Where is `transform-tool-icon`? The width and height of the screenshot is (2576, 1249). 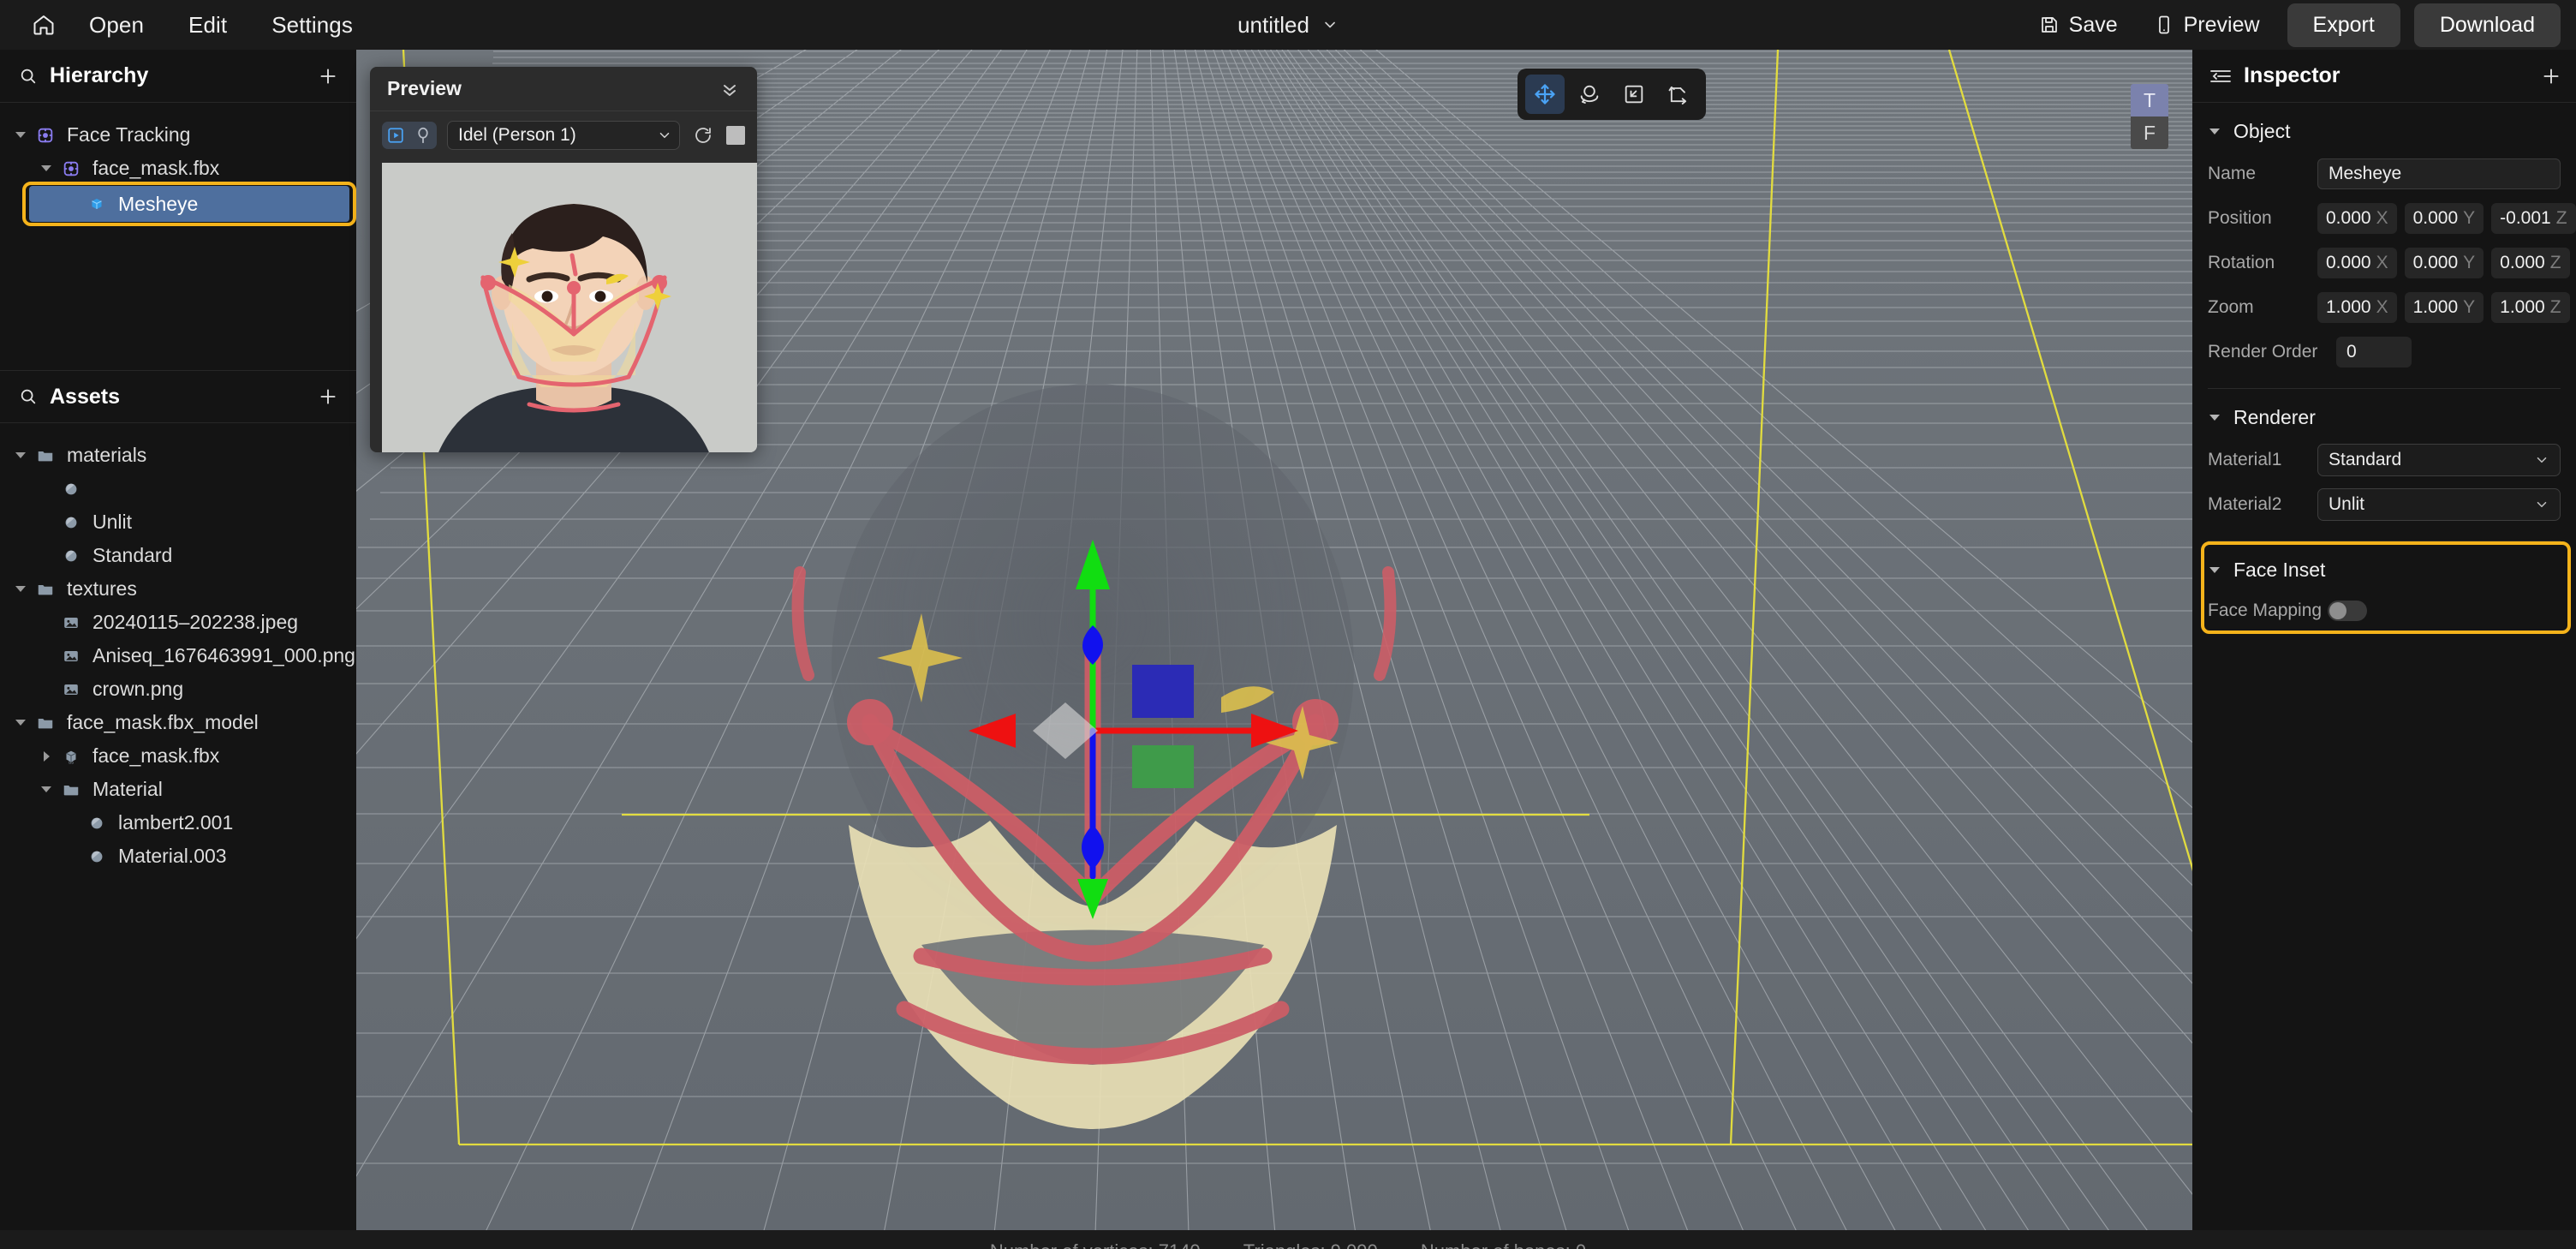
transform-tool-icon is located at coordinates (1679, 94).